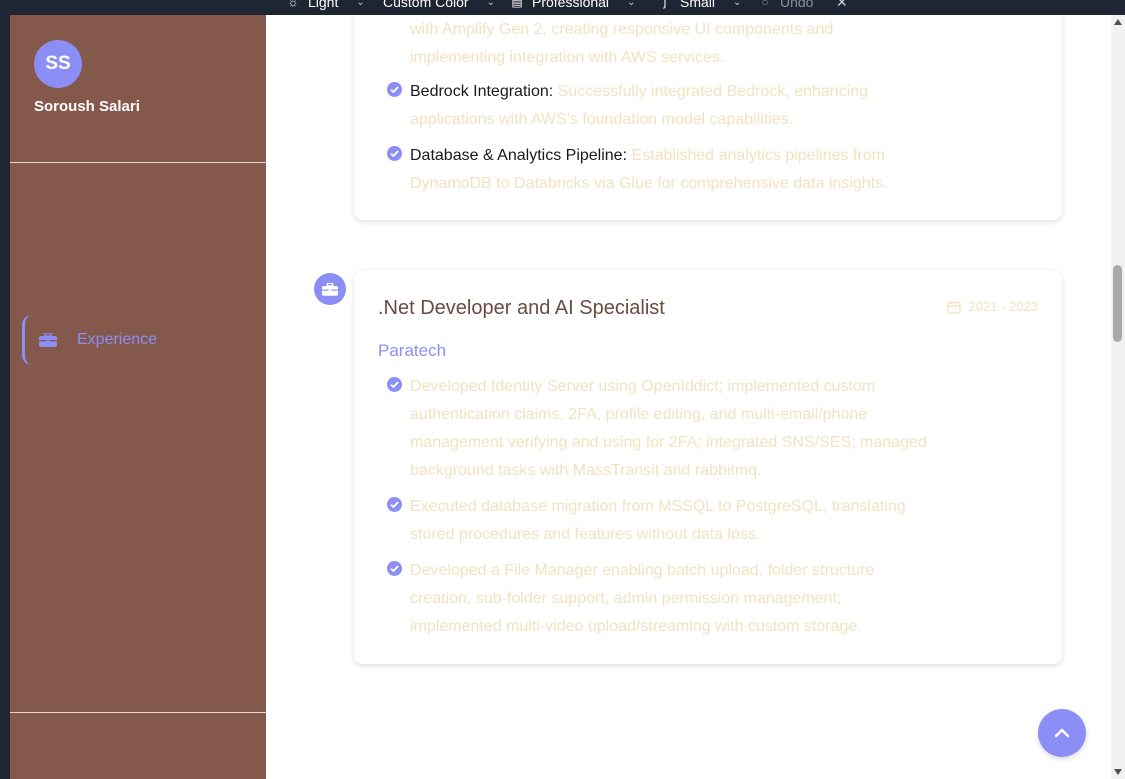  I want to click on style-label: Professional, so click(571, 5).